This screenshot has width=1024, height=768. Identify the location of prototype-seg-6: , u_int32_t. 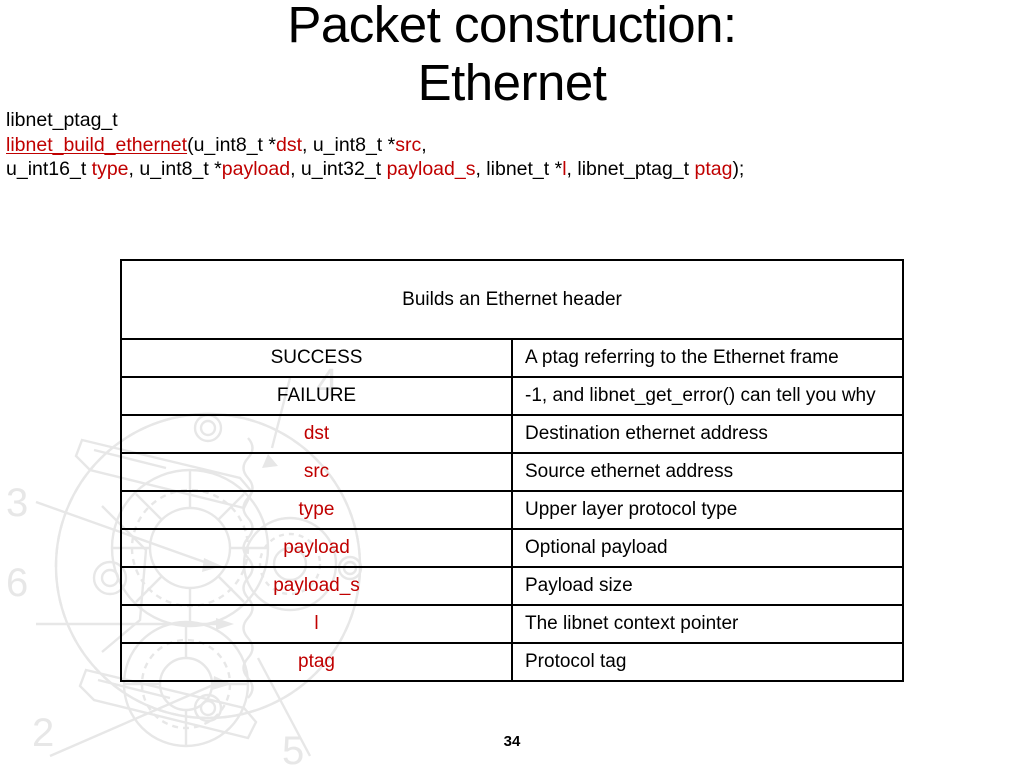
(338, 169).